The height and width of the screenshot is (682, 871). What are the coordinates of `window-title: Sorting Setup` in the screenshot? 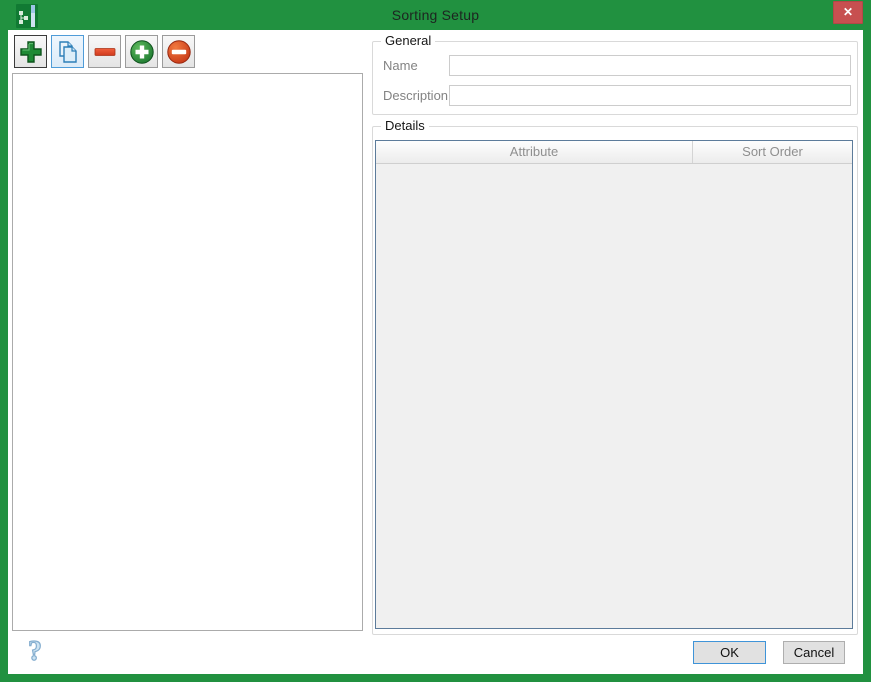 It's located at (435, 15).